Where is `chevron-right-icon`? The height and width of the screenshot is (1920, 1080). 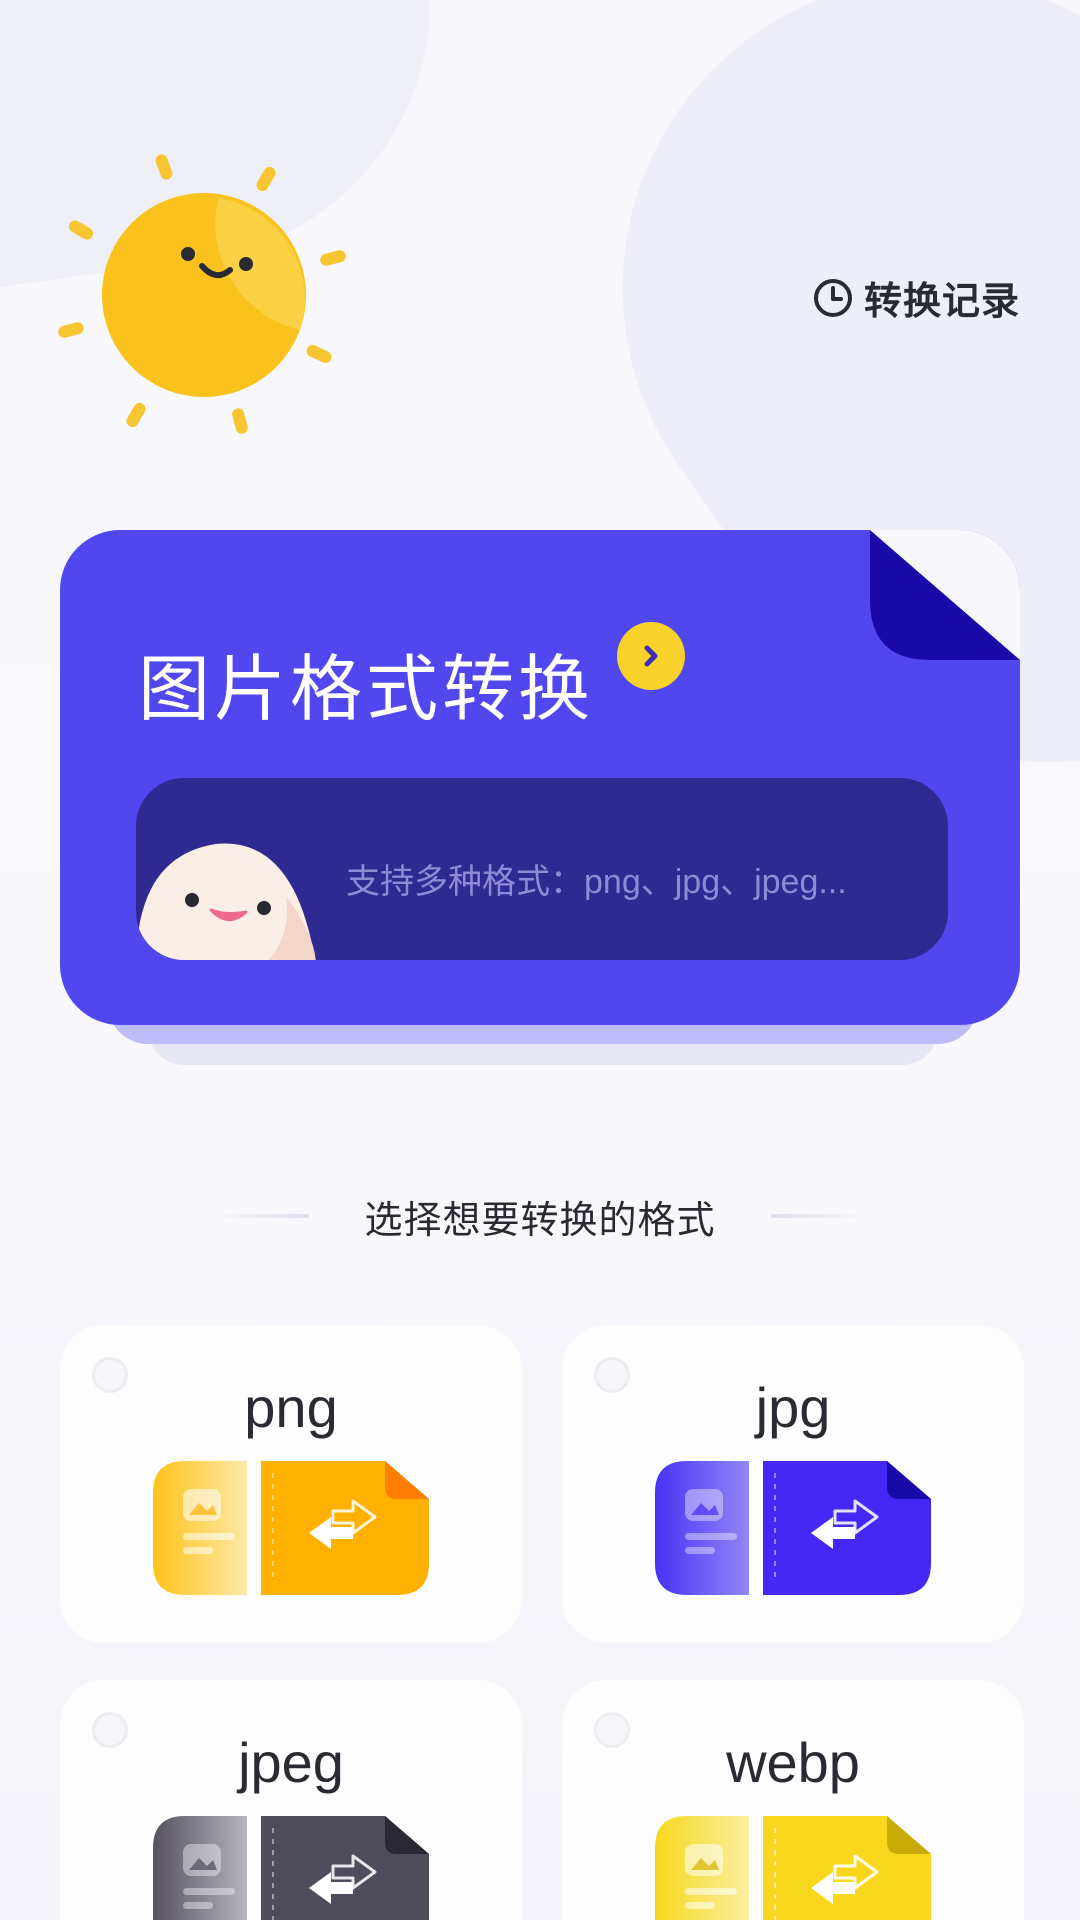
chevron-right-icon is located at coordinates (651, 656).